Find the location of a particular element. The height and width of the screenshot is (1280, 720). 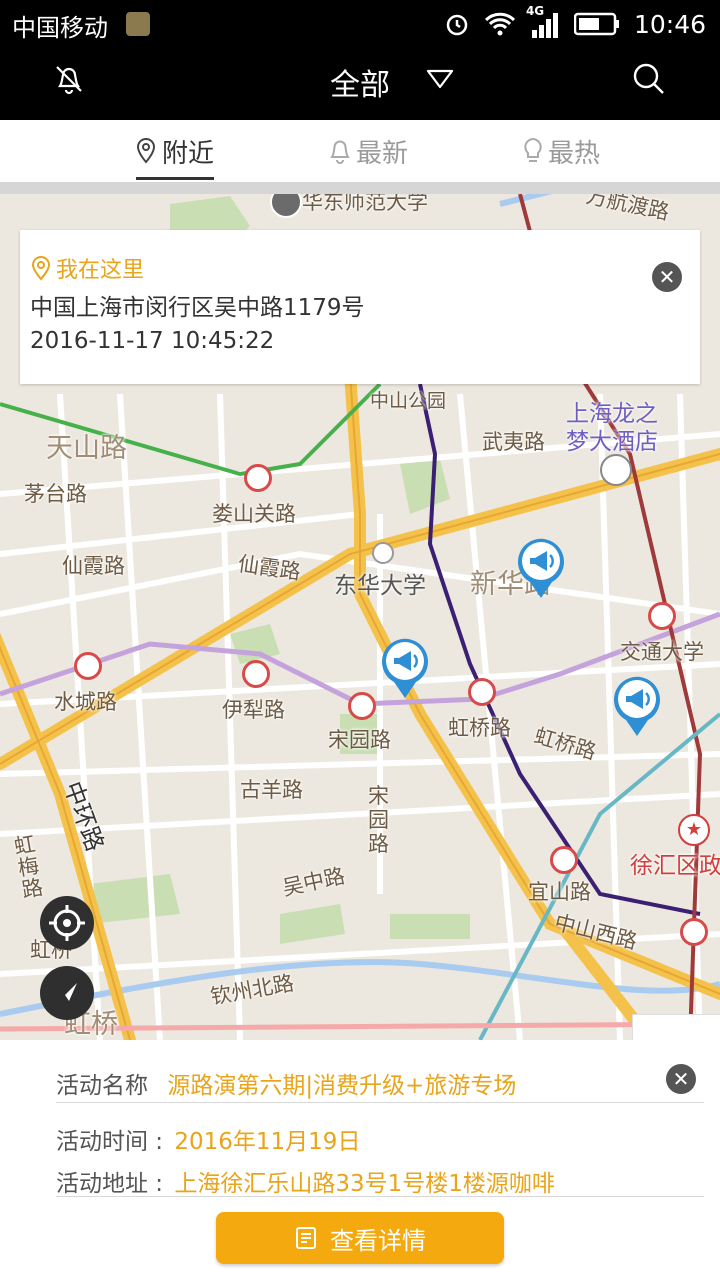

map-label: 娄山关路 is located at coordinates (254, 514).